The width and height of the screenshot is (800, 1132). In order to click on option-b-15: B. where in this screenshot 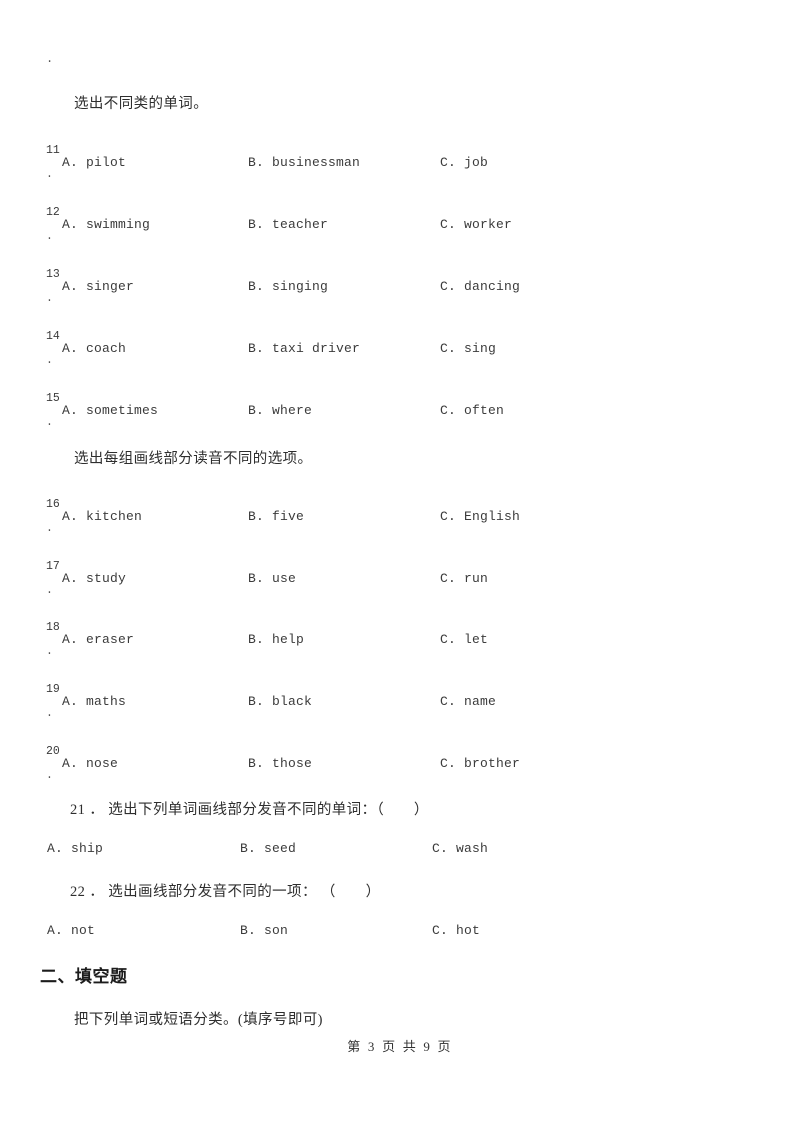, I will do `click(280, 410)`.